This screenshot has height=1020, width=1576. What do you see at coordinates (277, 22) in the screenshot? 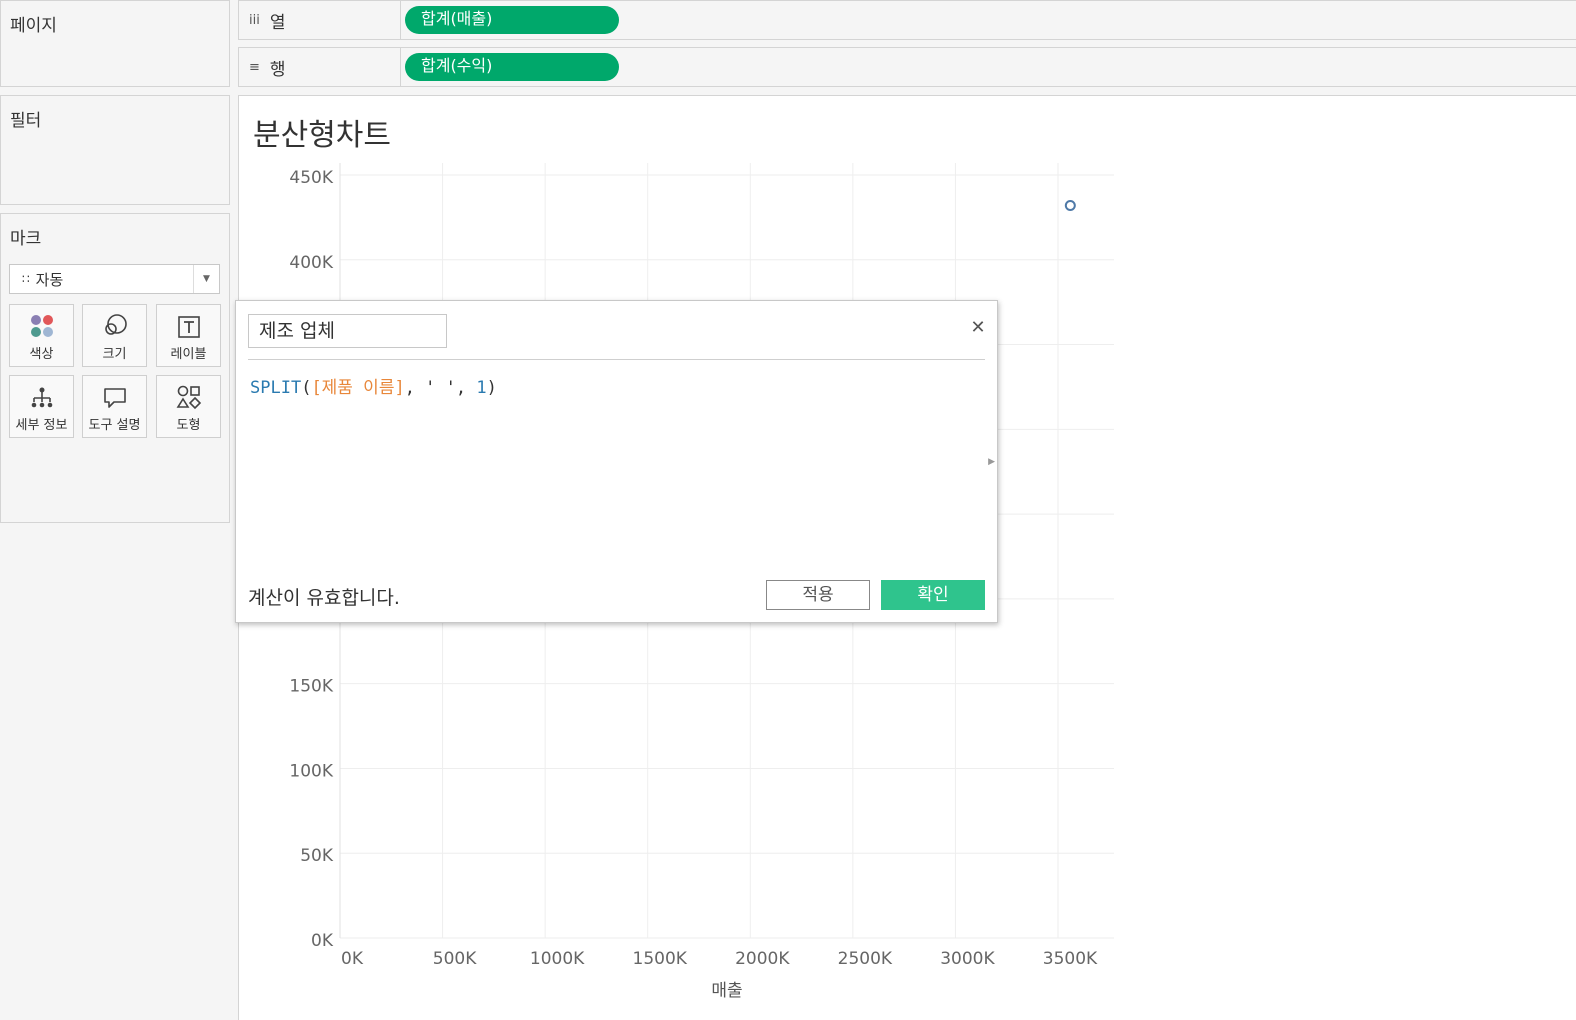
I see `columns-label: 열` at bounding box center [277, 22].